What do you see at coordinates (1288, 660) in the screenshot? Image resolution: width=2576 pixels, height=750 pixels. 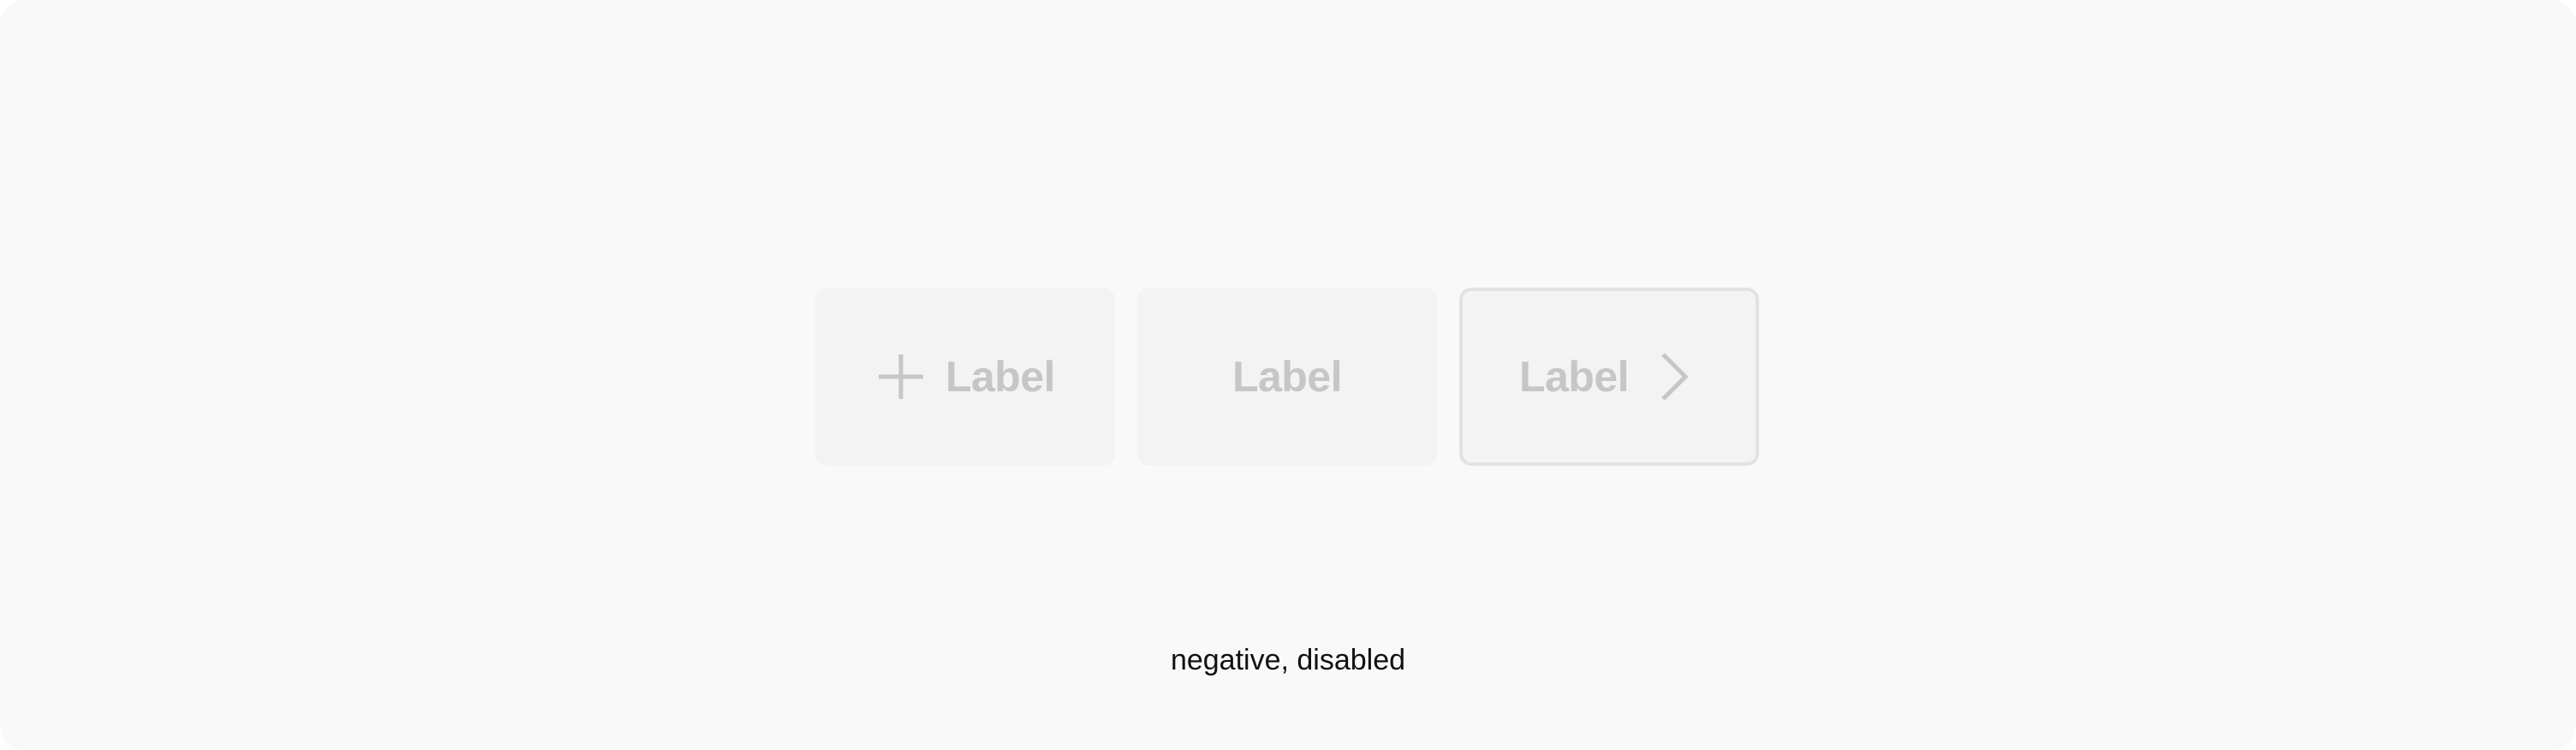 I see `caption: negative, disabled` at bounding box center [1288, 660].